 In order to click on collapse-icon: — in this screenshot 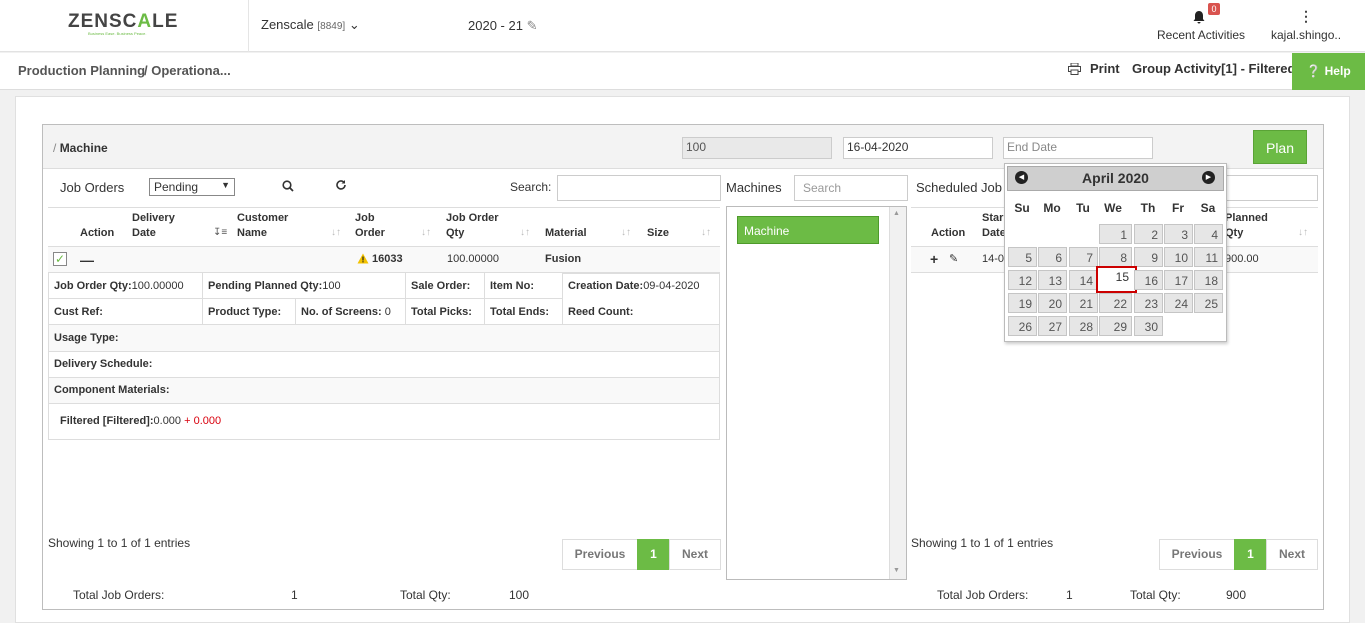, I will do `click(87, 260)`.